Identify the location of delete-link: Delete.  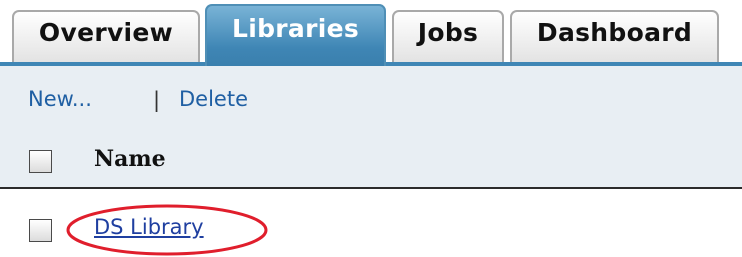
(213, 99).